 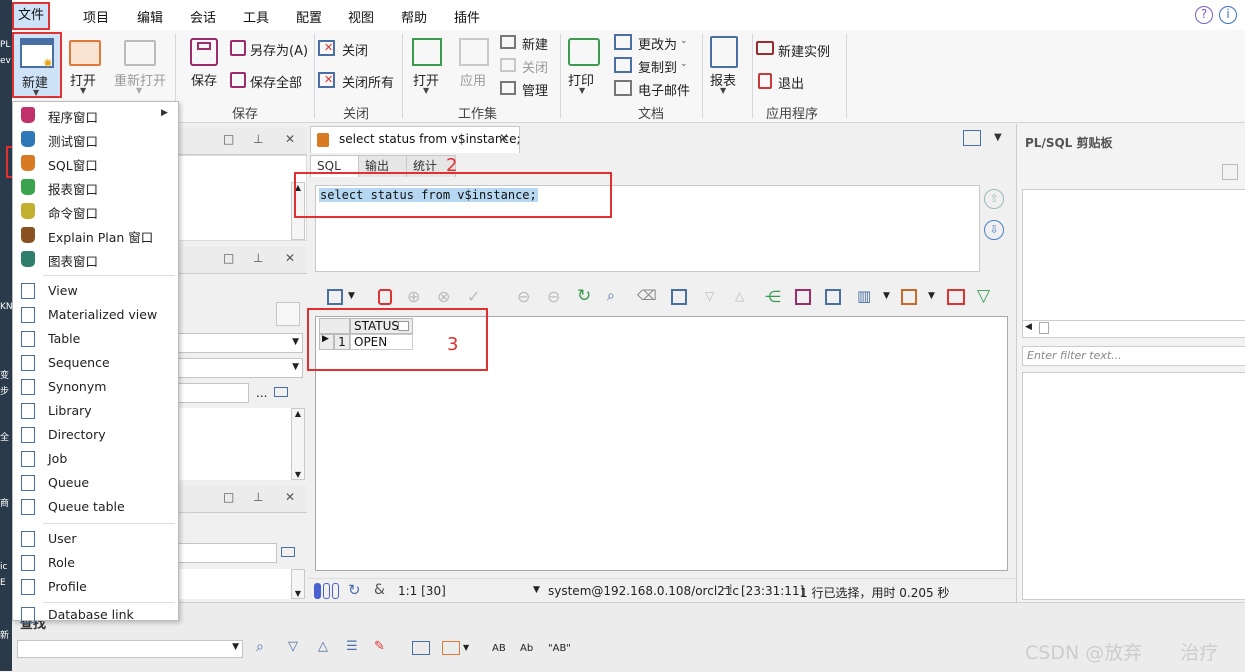 What do you see at coordinates (94, 507) in the screenshot?
I see `menu-item-queue-table: Queue table` at bounding box center [94, 507].